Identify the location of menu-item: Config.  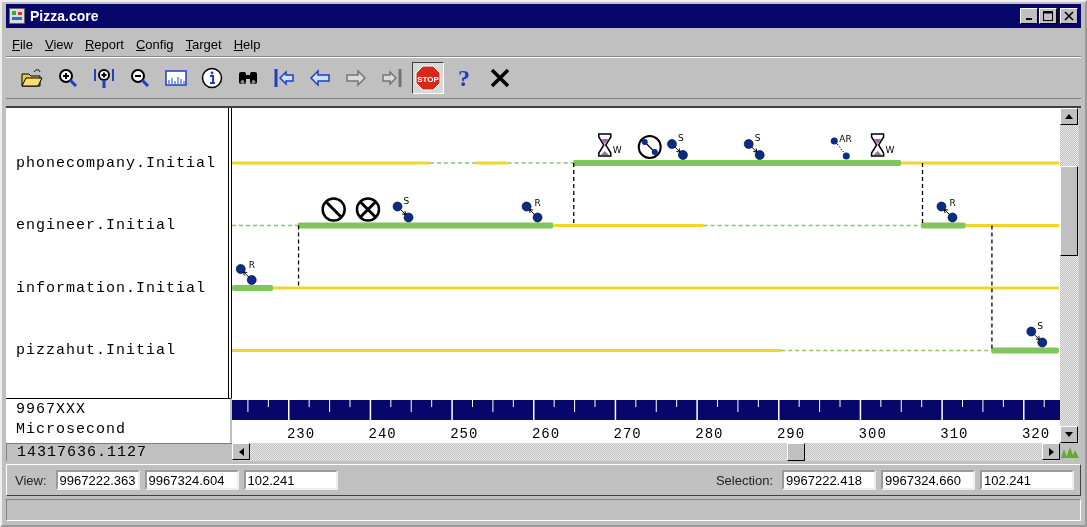
(154, 44).